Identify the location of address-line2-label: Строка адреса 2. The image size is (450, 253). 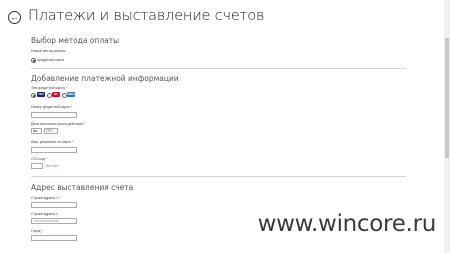
(45, 214).